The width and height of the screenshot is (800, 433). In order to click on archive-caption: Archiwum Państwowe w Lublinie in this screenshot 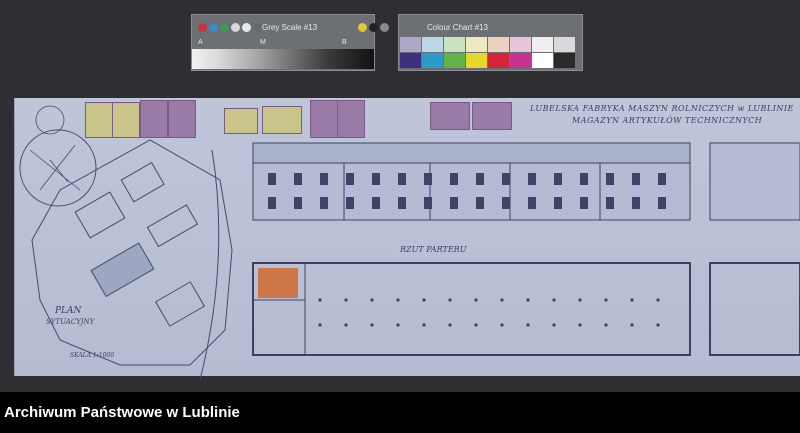, I will do `click(122, 412)`.